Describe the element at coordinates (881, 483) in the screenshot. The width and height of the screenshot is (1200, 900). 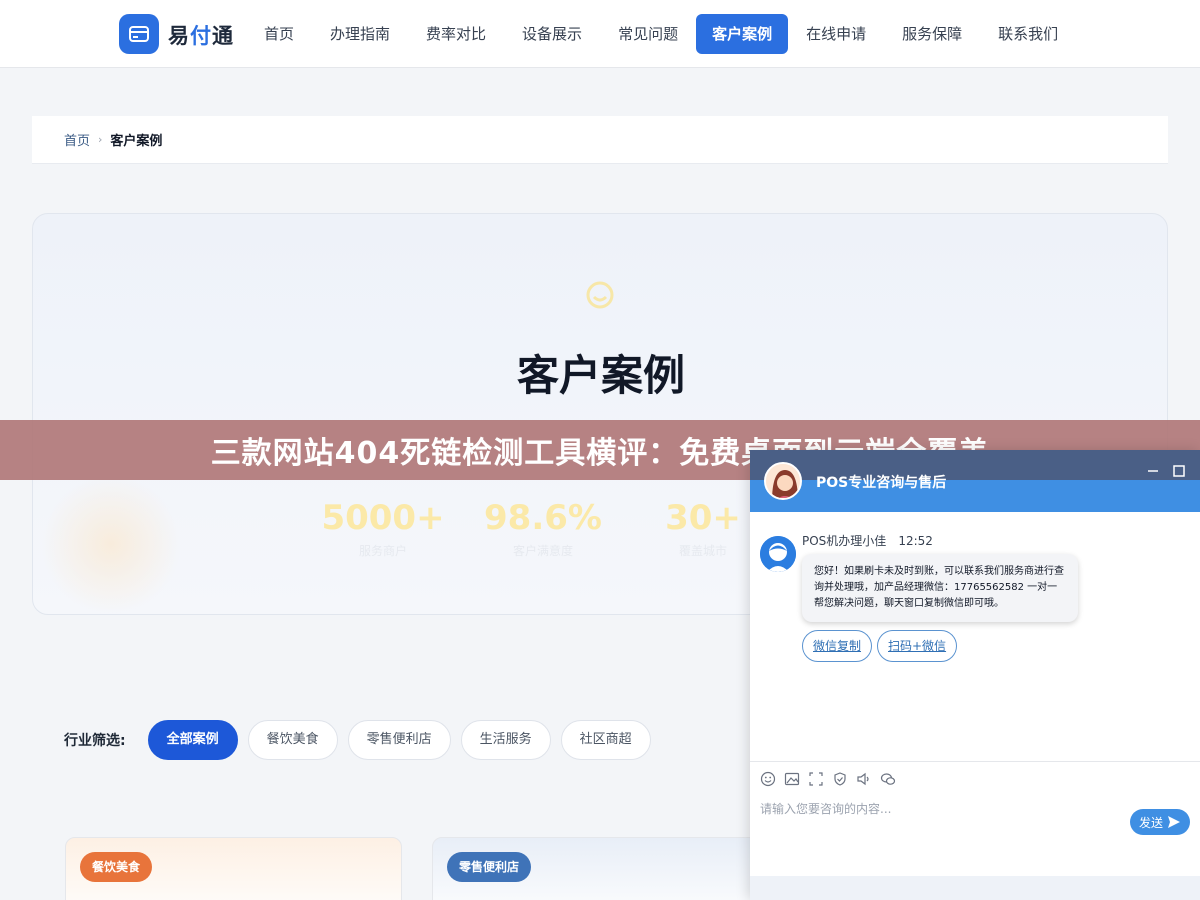
I see `chat-title: POS专业咨询与售后` at that location.